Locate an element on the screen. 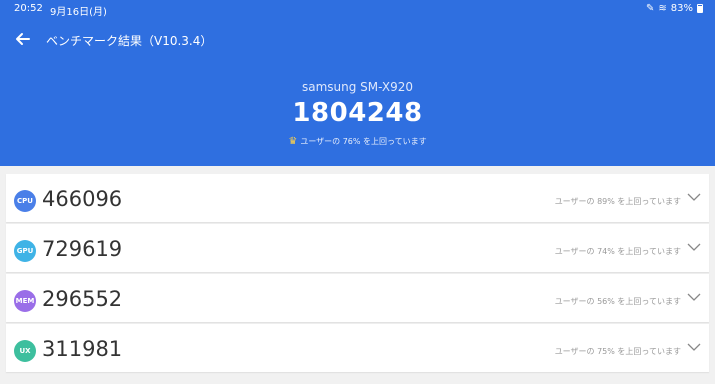 This screenshot has height=384, width=715. status-time: 20:52 is located at coordinates (28, 8).